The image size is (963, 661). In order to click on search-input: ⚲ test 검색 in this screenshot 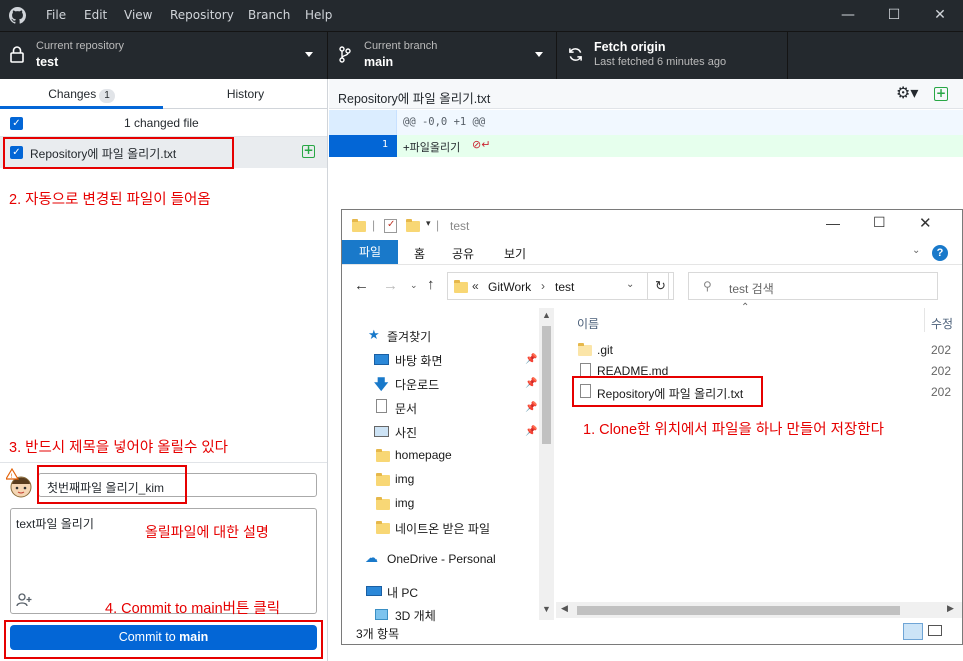, I will do `click(813, 286)`.